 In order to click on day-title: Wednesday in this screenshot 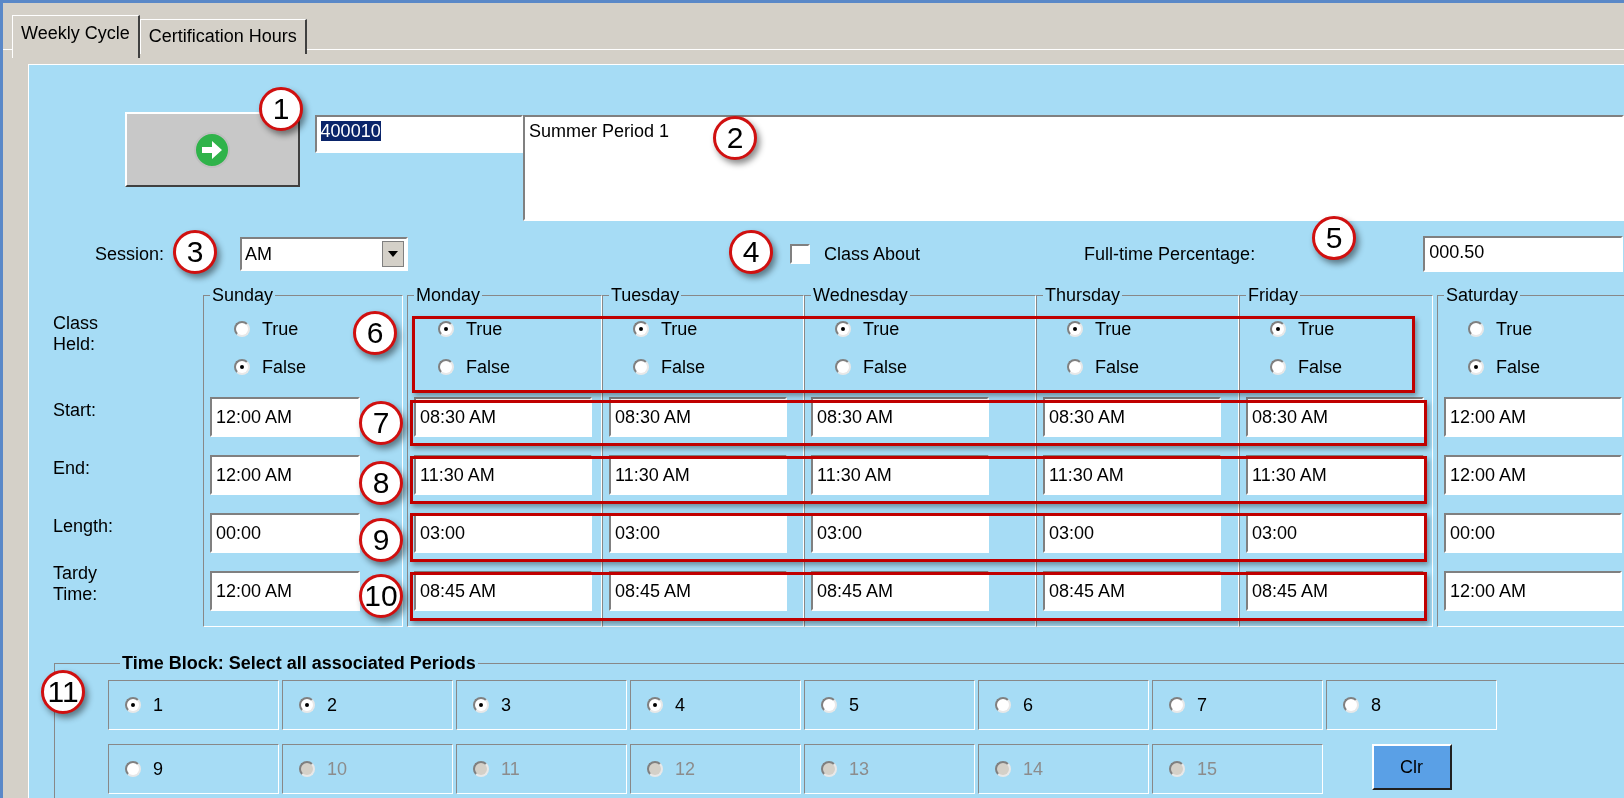, I will do `click(860, 295)`.